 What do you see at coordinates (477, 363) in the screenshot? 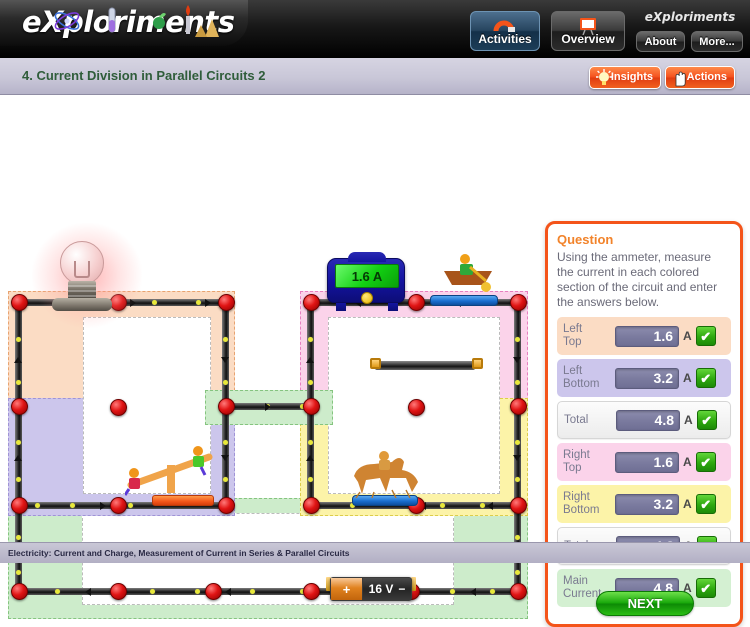
I see `connector-terminal-right` at bounding box center [477, 363].